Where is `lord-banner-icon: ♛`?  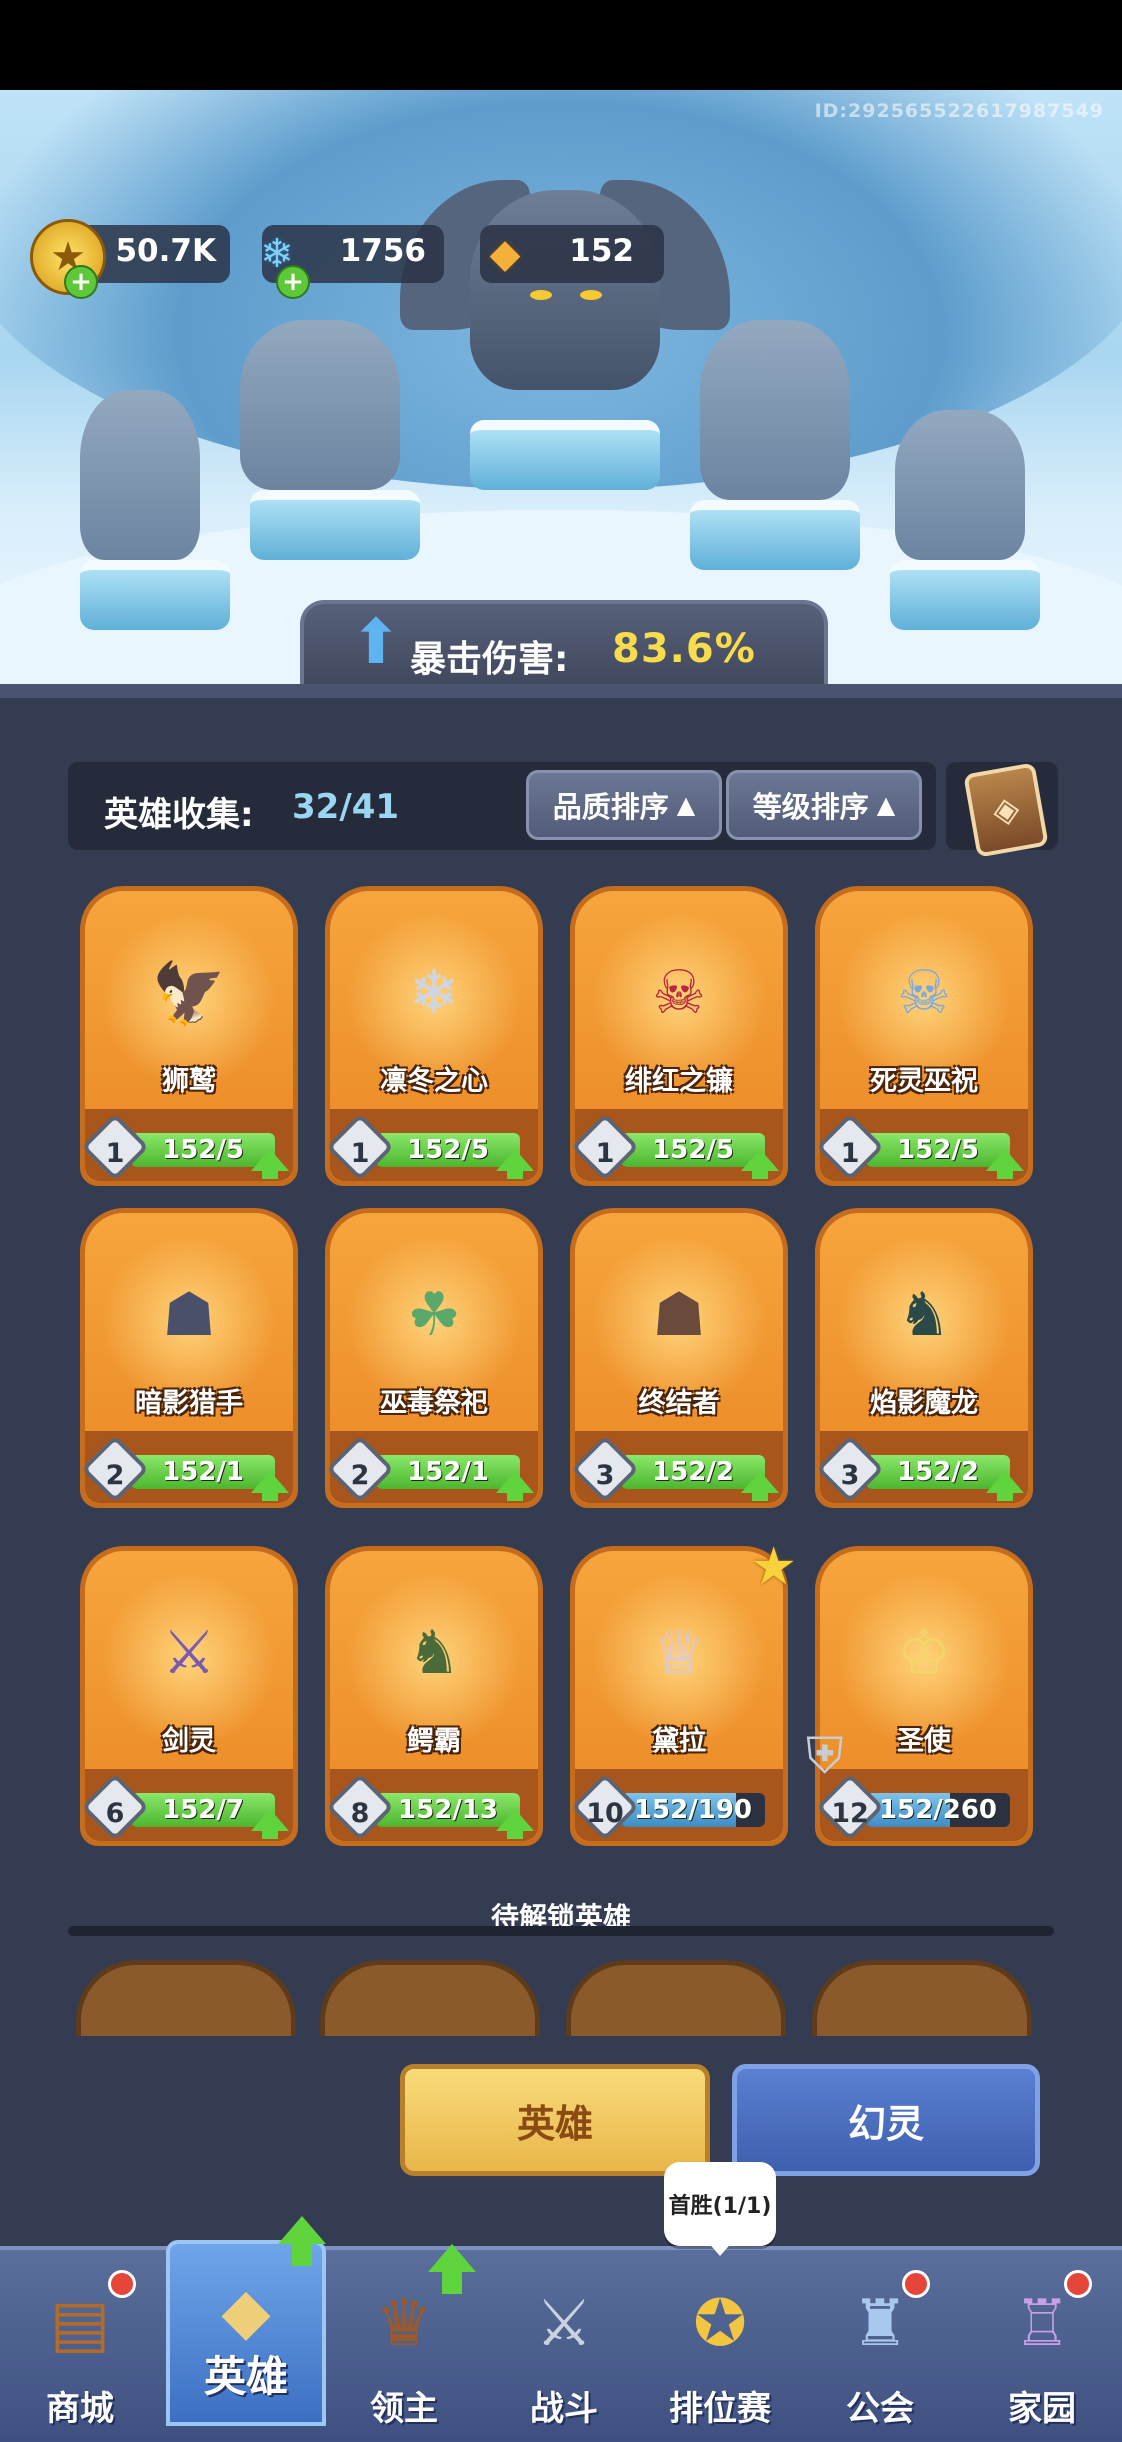 lord-banner-icon: ♛ is located at coordinates (404, 2324).